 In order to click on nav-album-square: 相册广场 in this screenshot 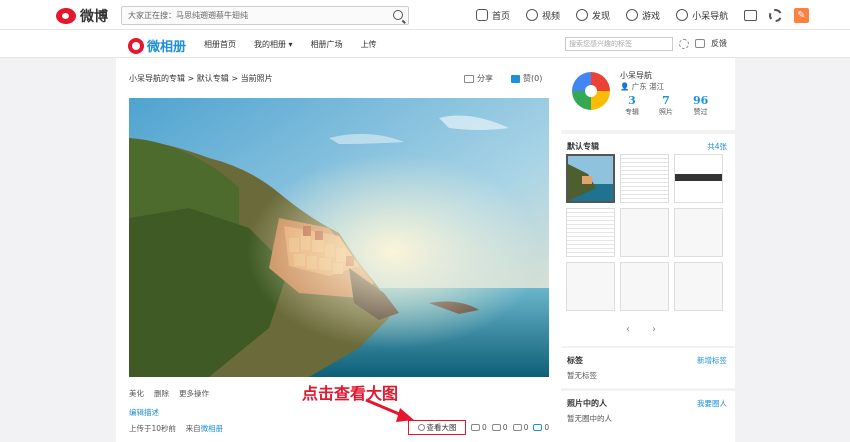, I will do `click(327, 44)`.